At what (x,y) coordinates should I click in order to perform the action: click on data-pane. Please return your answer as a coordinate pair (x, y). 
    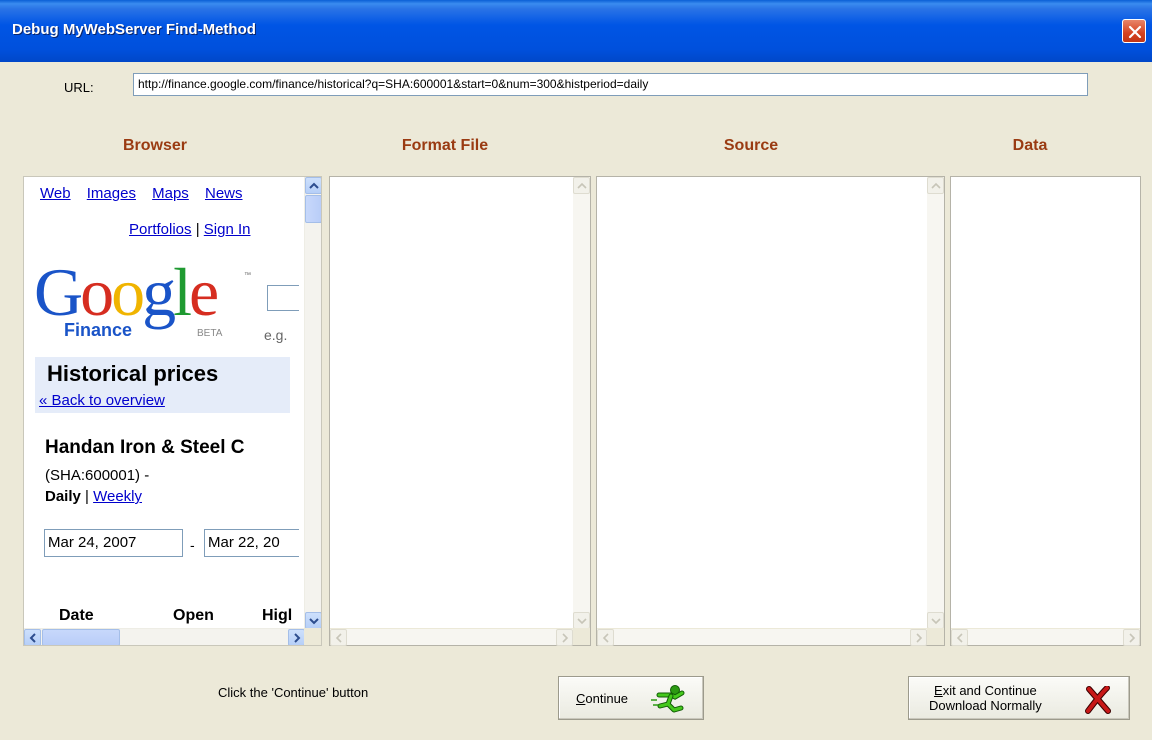
    Looking at the image, I should click on (1045, 411).